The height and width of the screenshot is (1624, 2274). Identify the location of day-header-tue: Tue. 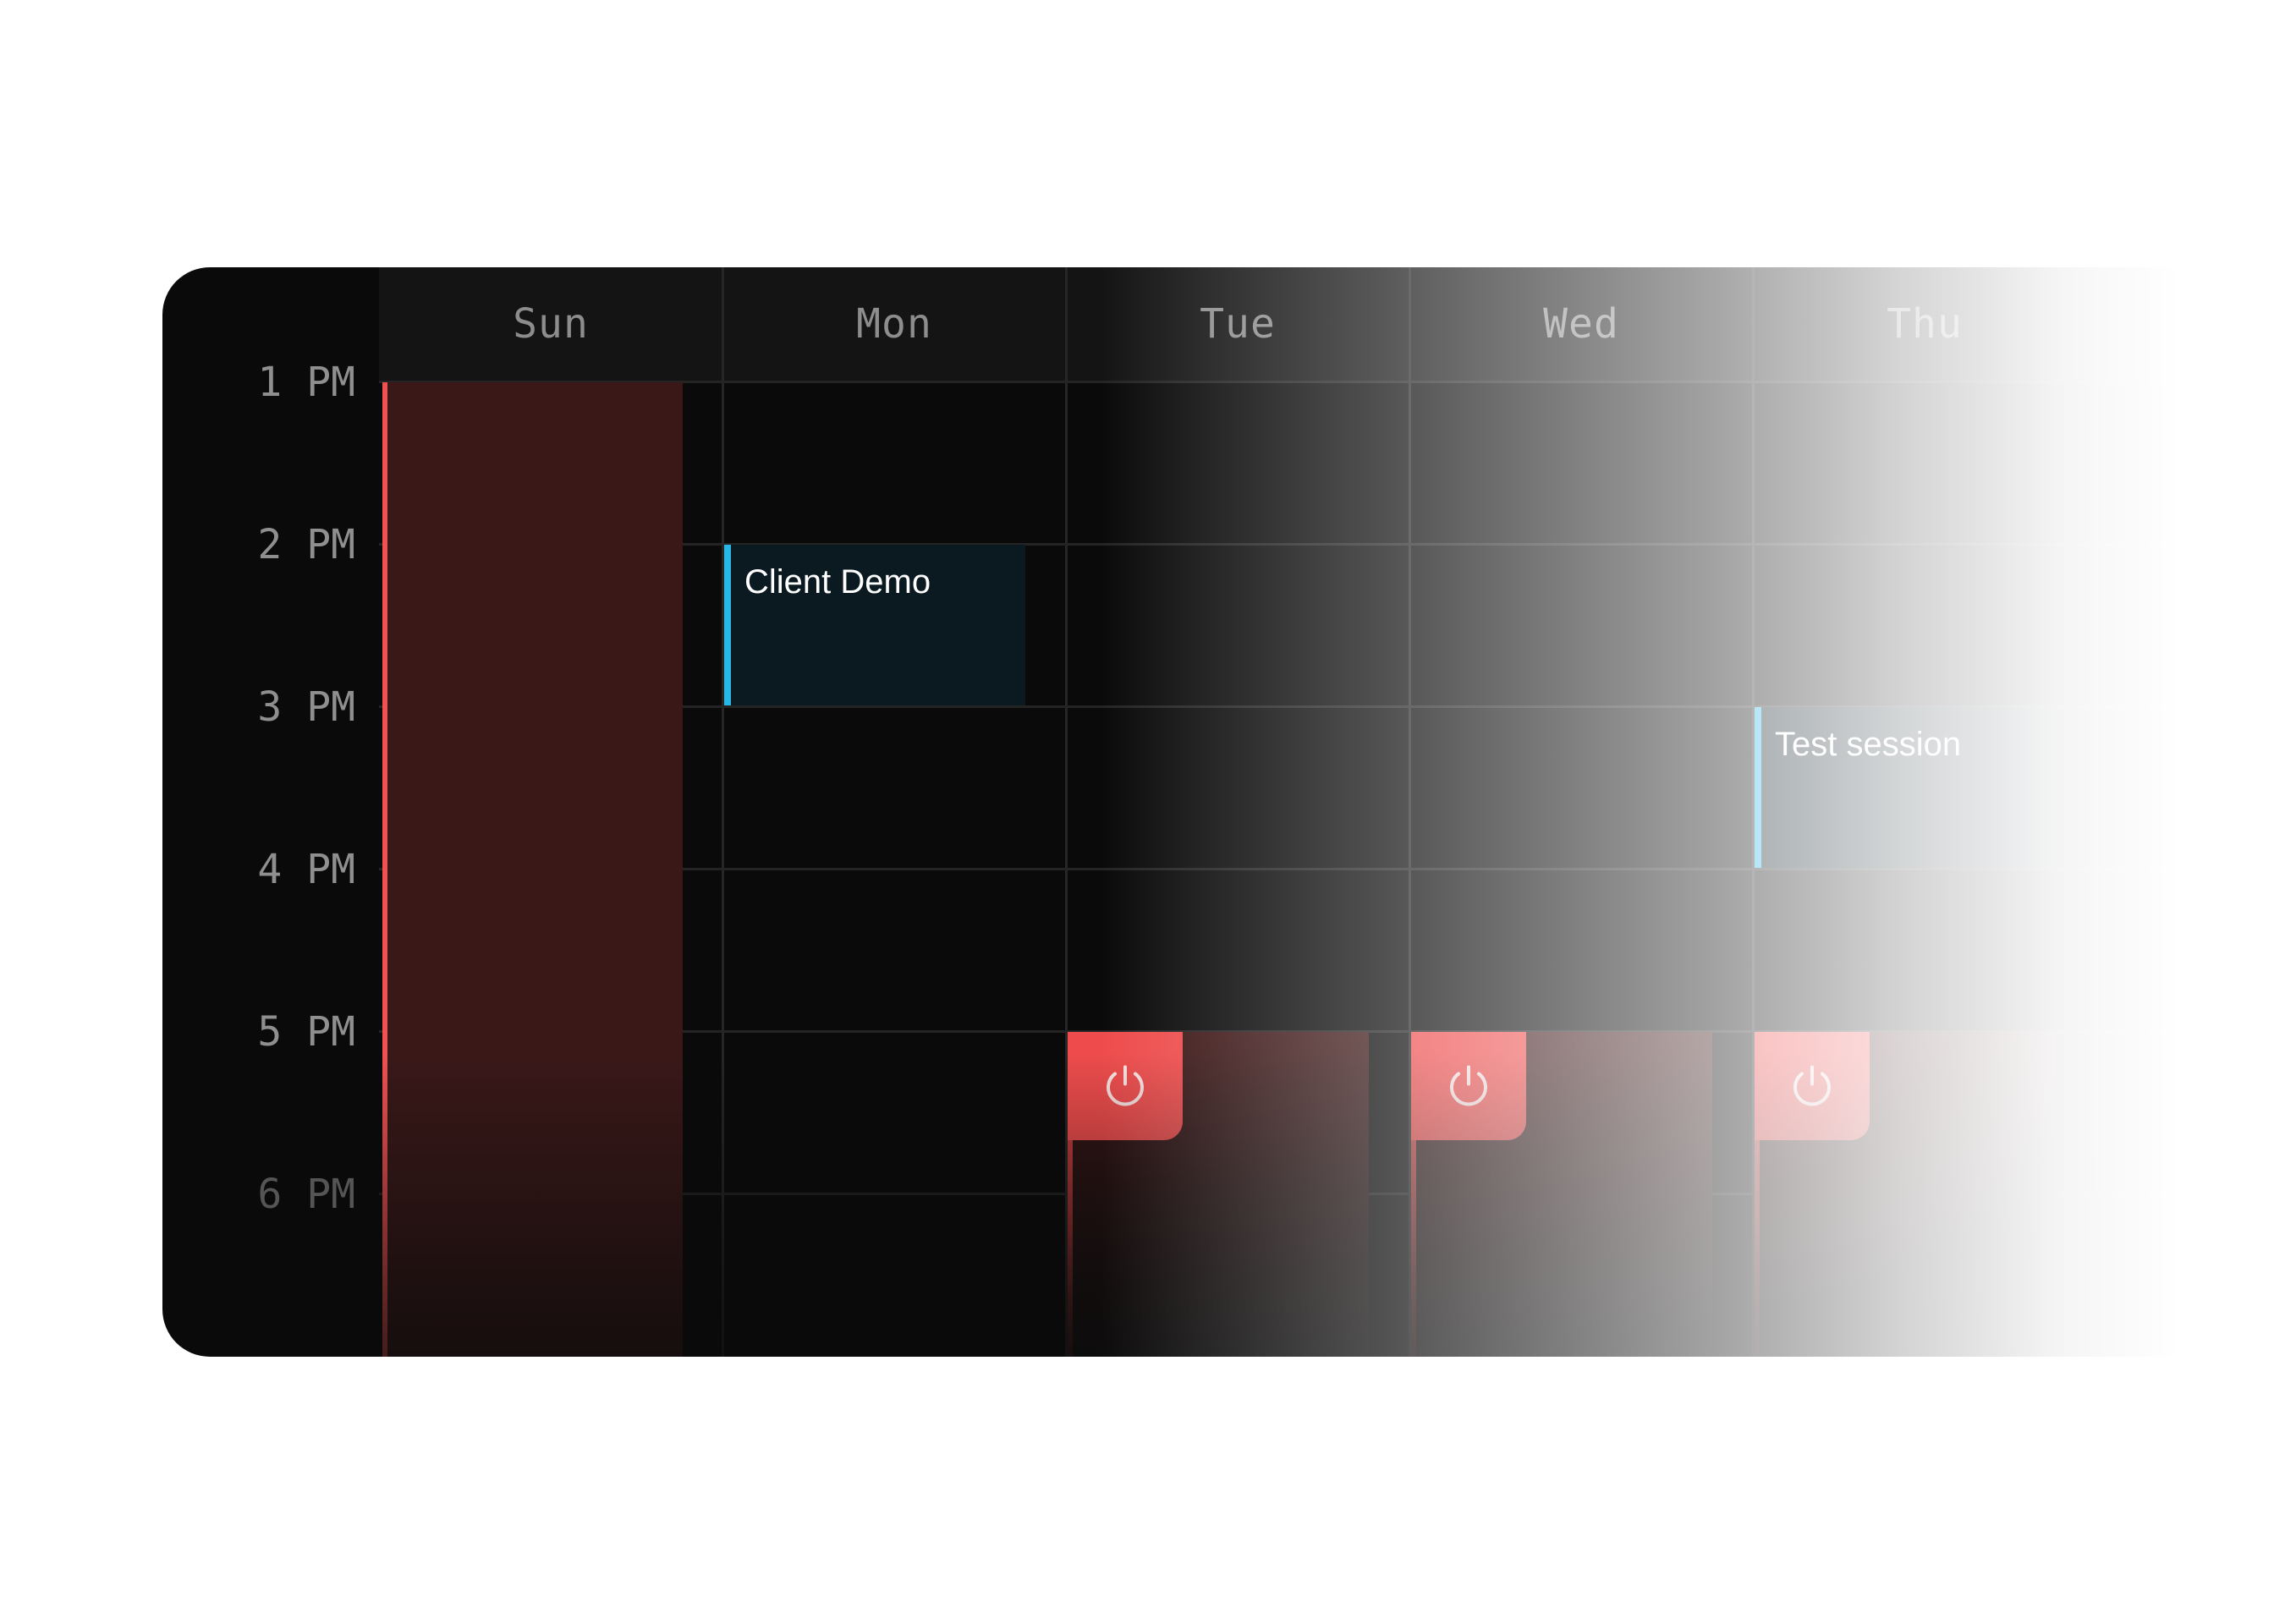
(1238, 324).